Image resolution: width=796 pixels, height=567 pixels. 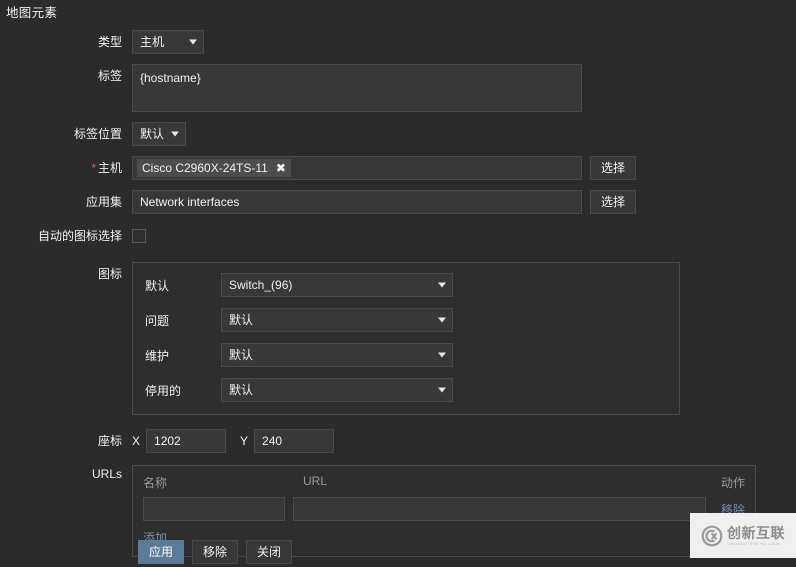 I want to click on form-row-label: 标签 {hostname}, so click(x=398, y=88).